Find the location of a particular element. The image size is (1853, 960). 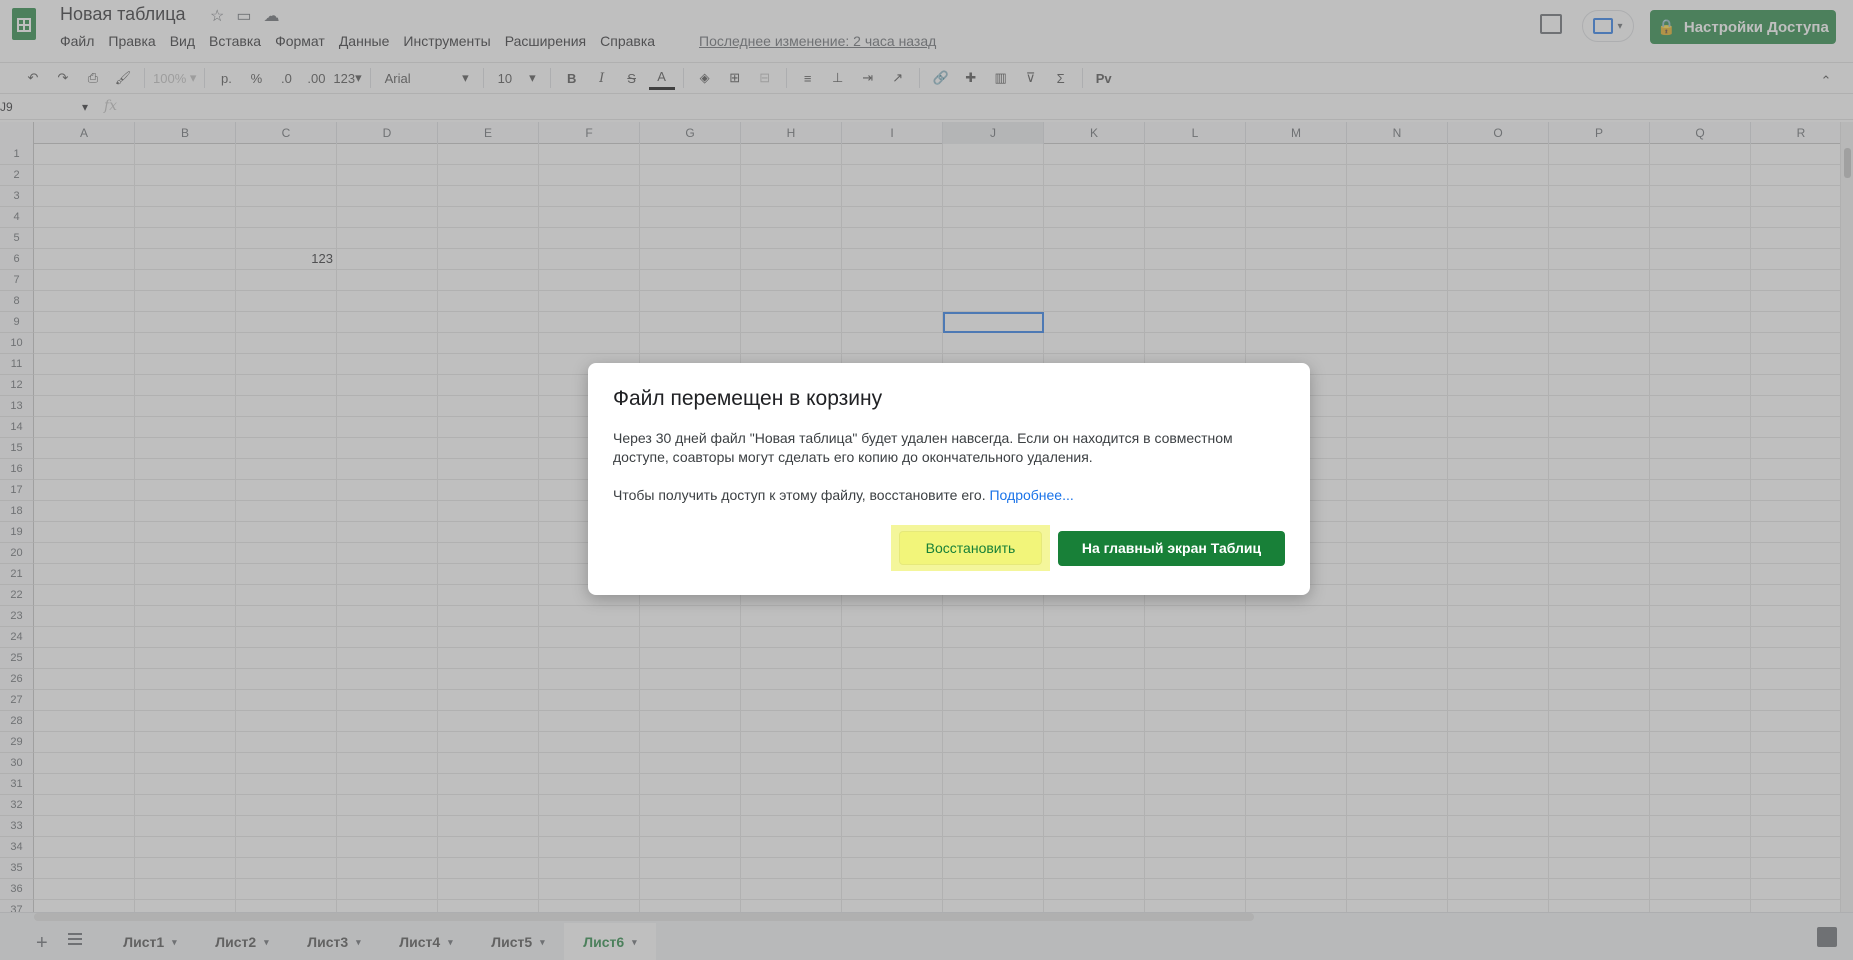

restore-button: Восстановить is located at coordinates (970, 548).